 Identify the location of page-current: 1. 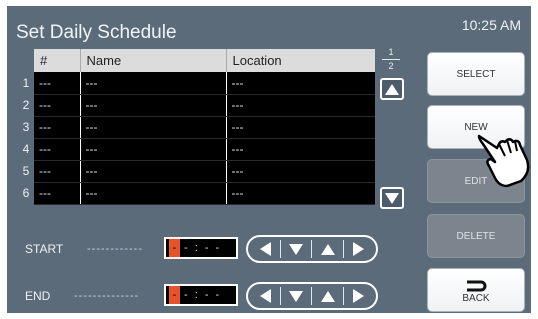
(391, 52).